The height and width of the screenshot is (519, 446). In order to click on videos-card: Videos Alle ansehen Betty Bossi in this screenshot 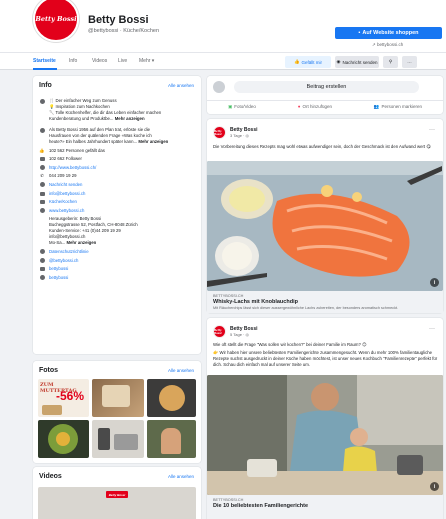, I will do `click(117, 493)`.